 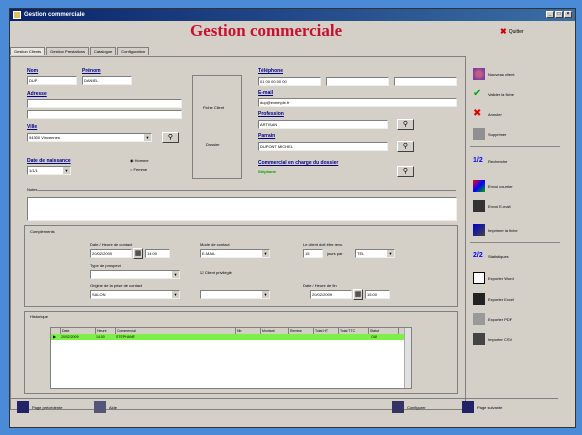 What do you see at coordinates (216, 272) in the screenshot?
I see `client-privilegie-checkbox: ☑ Client privilégié` at bounding box center [216, 272].